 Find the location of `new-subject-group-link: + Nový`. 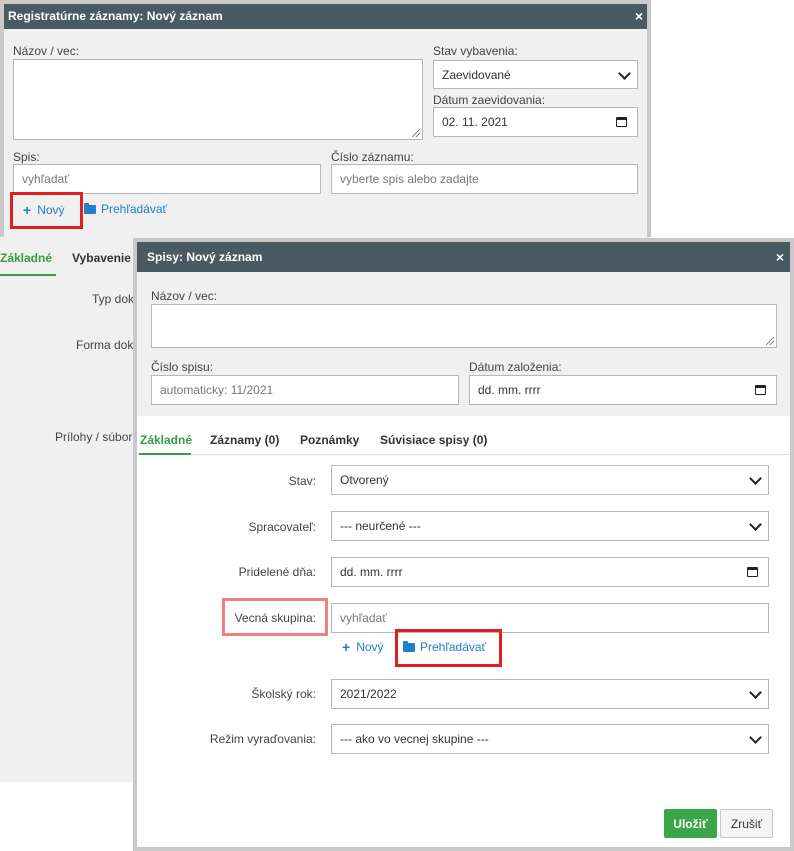

new-subject-group-link: + Nový is located at coordinates (363, 647).